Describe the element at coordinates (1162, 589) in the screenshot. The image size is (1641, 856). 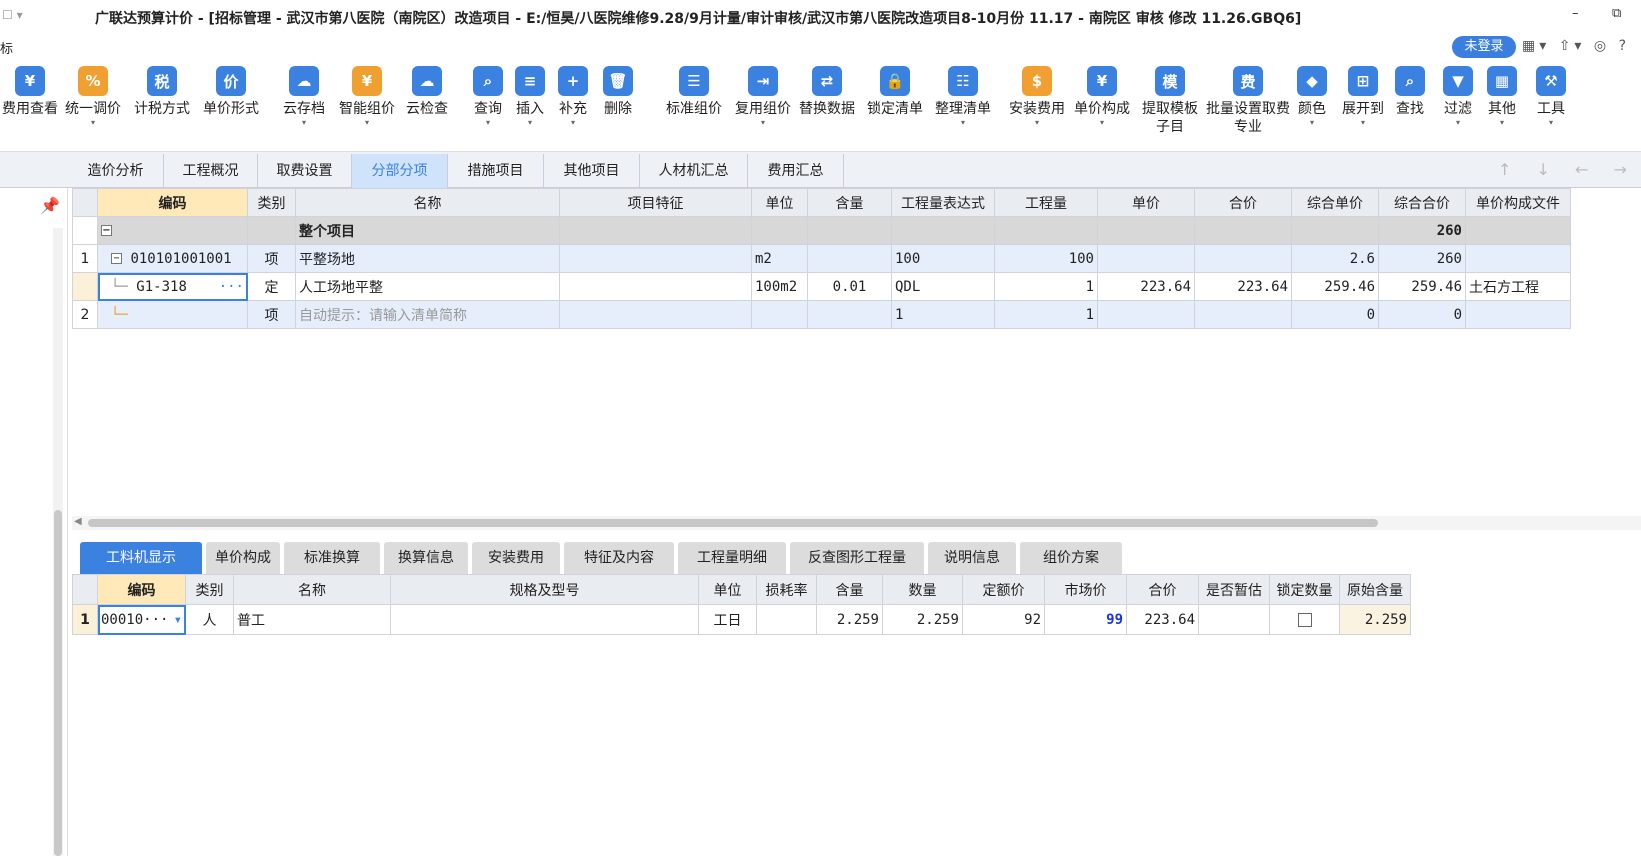
I see `col-res-total: 合价` at that location.